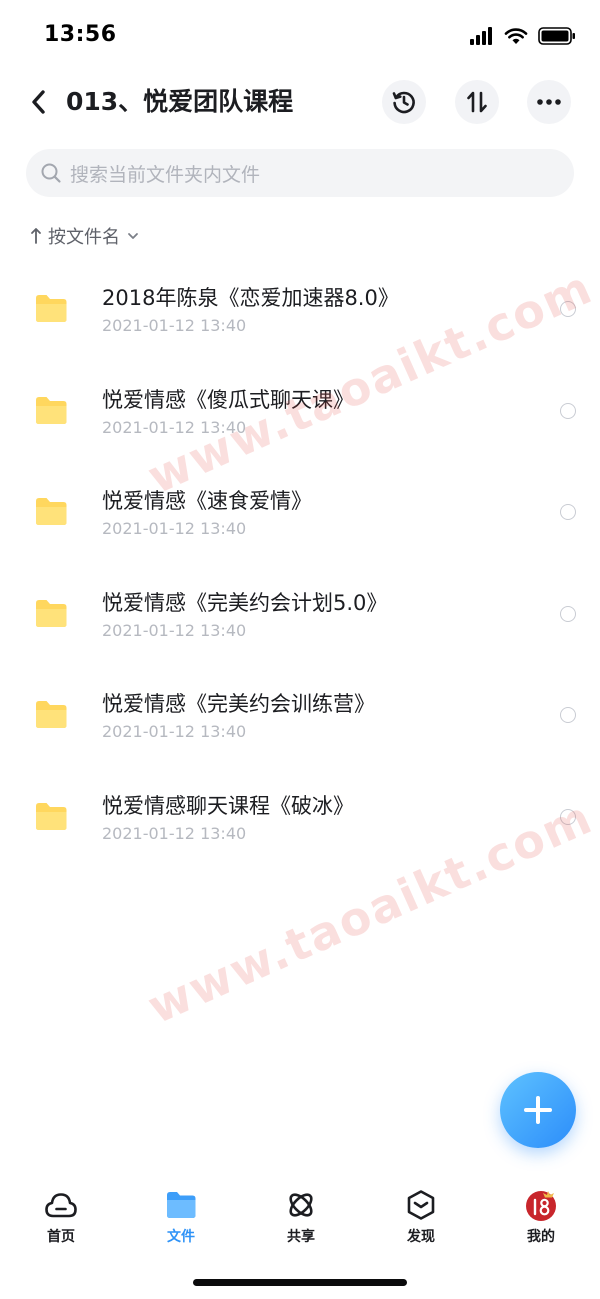 Image resolution: width=600 pixels, height=1299 pixels. I want to click on sort-label: 按文件名, so click(84, 237).